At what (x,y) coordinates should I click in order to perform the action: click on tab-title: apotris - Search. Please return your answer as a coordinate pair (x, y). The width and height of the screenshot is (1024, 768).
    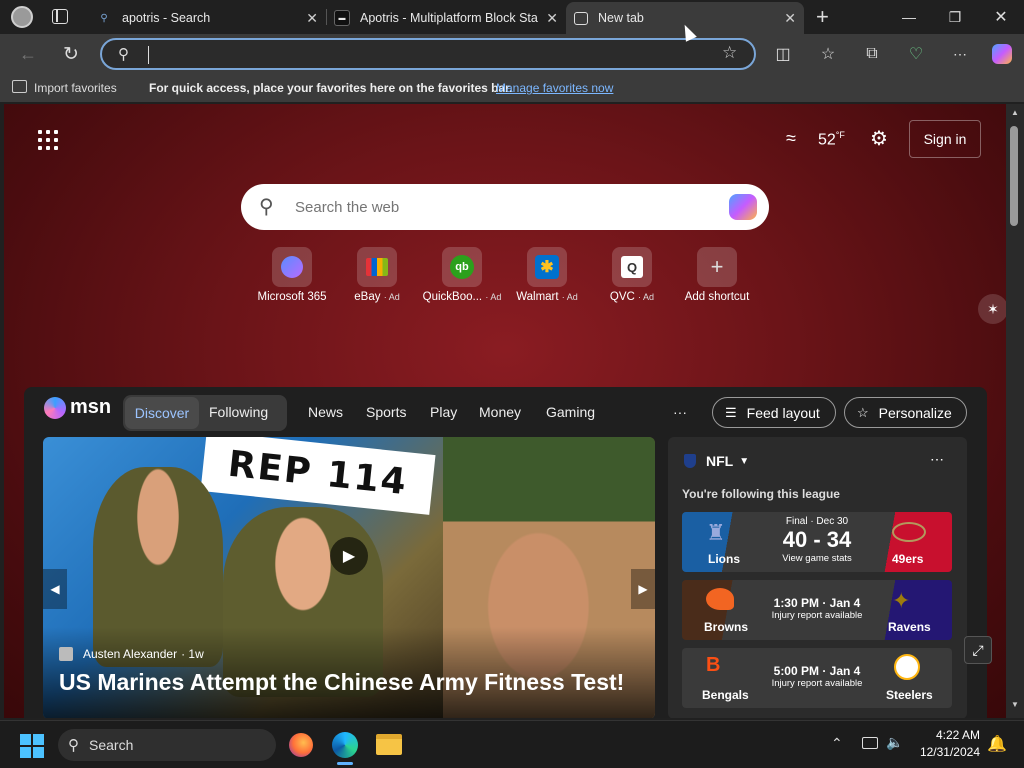
    Looking at the image, I should click on (166, 18).